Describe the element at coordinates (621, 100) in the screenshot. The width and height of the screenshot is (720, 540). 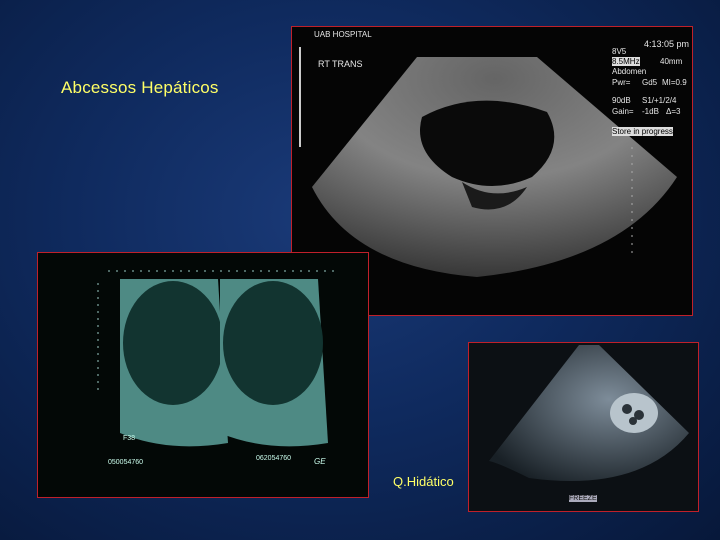
I see `dynamic-range-readout: 90dB` at that location.